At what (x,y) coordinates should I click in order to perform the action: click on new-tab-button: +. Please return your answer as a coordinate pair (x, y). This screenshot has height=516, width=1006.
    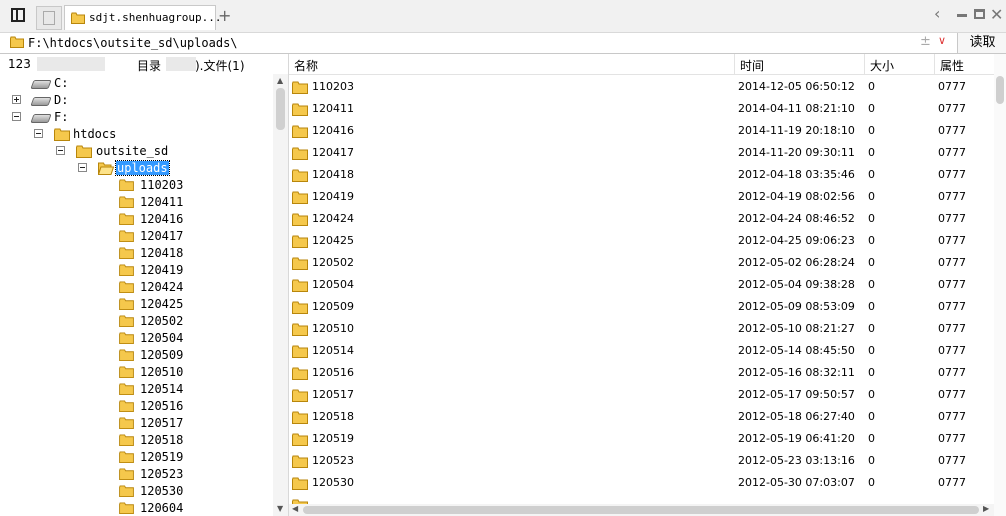
    Looking at the image, I should click on (224, 15).